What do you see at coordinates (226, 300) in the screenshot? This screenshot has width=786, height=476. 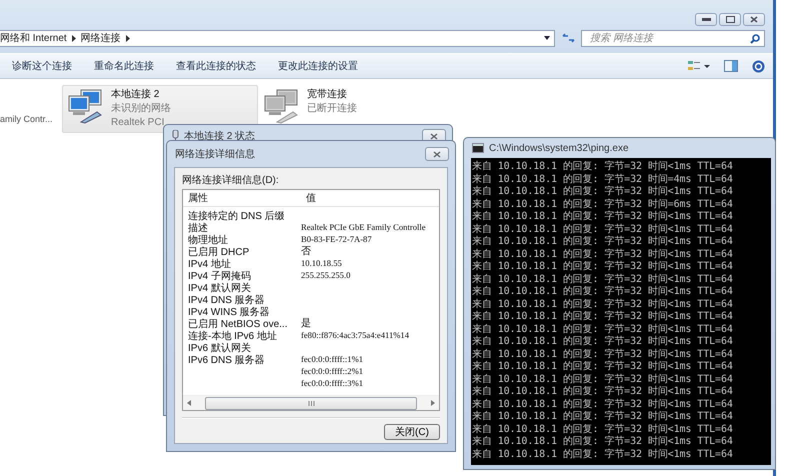 I see `property-cell-text: IPv4 DNS 服务器` at bounding box center [226, 300].